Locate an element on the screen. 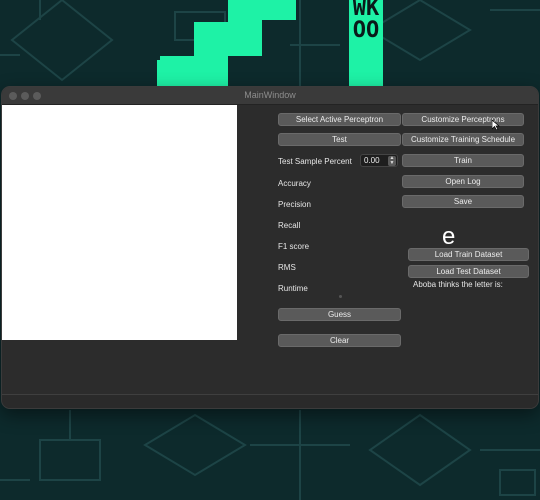 The width and height of the screenshot is (540, 500). vertical-banner: WKOO is located at coordinates (366, 45).